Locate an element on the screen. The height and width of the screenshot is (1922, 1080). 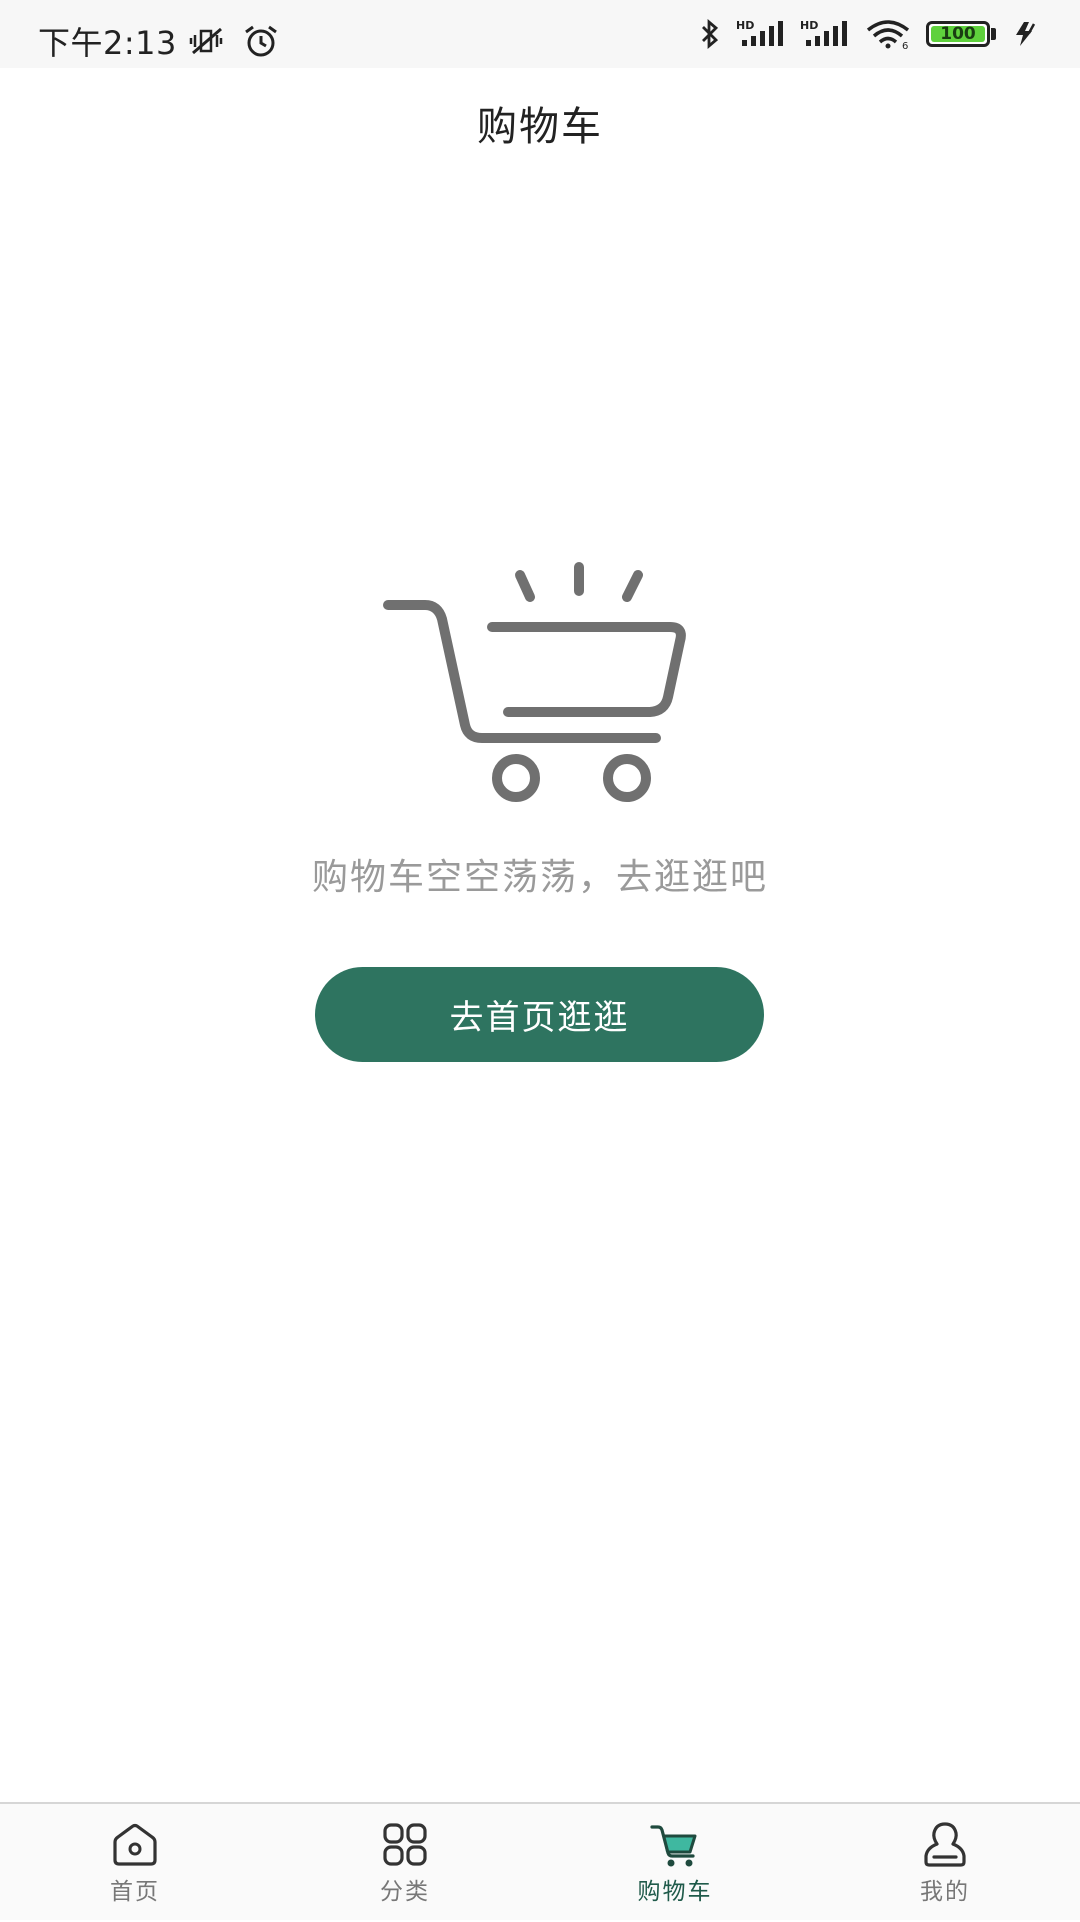
battery-body: 100 is located at coordinates (958, 34).